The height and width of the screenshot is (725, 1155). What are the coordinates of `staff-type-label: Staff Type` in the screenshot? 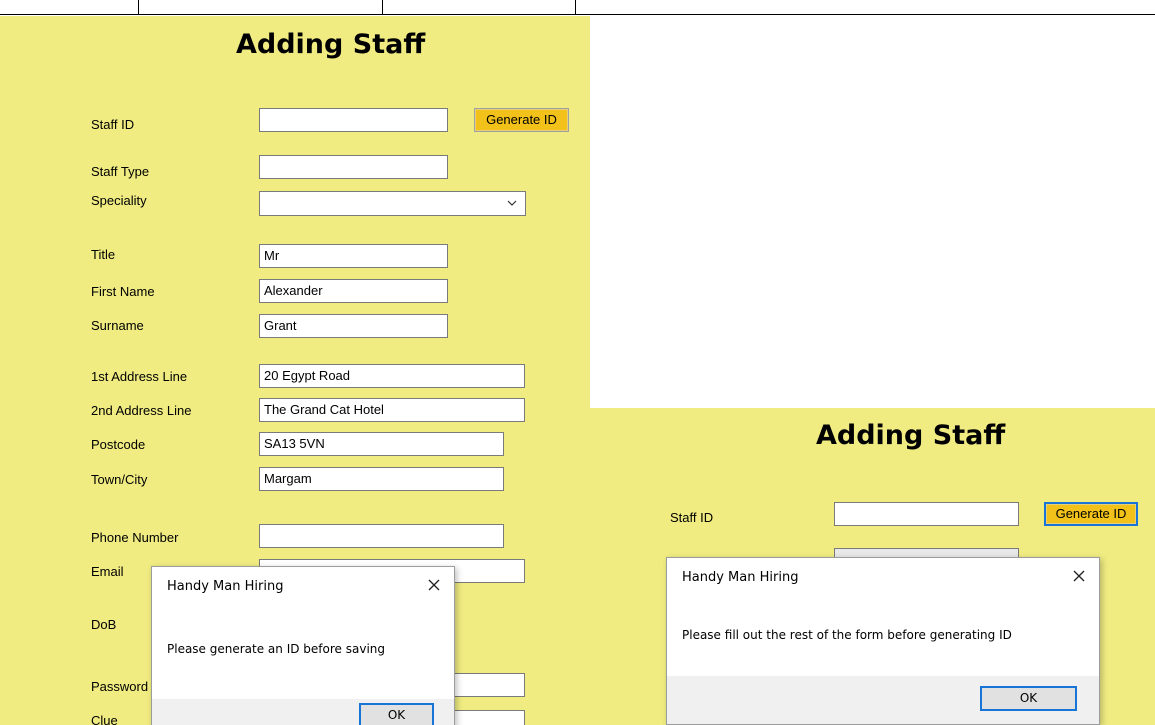 It's located at (120, 171).